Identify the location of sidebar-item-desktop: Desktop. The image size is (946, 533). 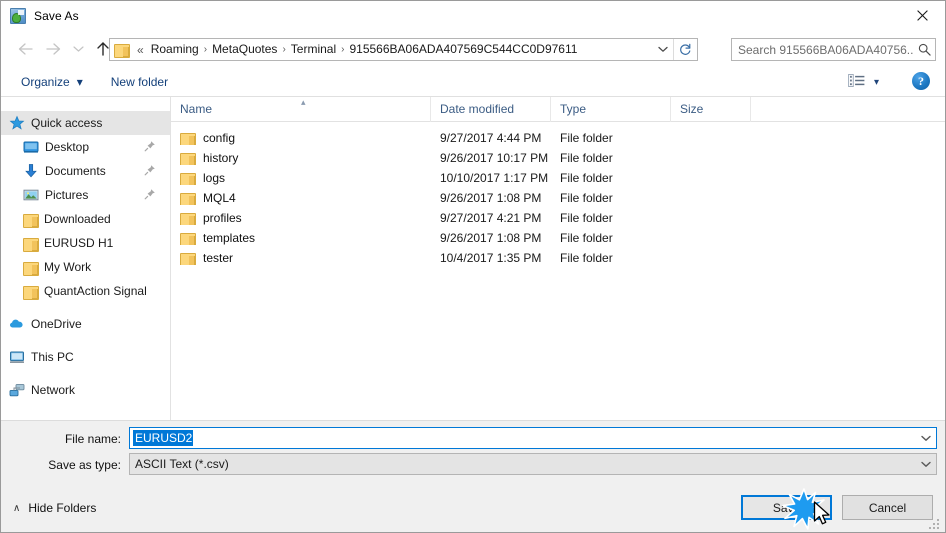
(85, 147).